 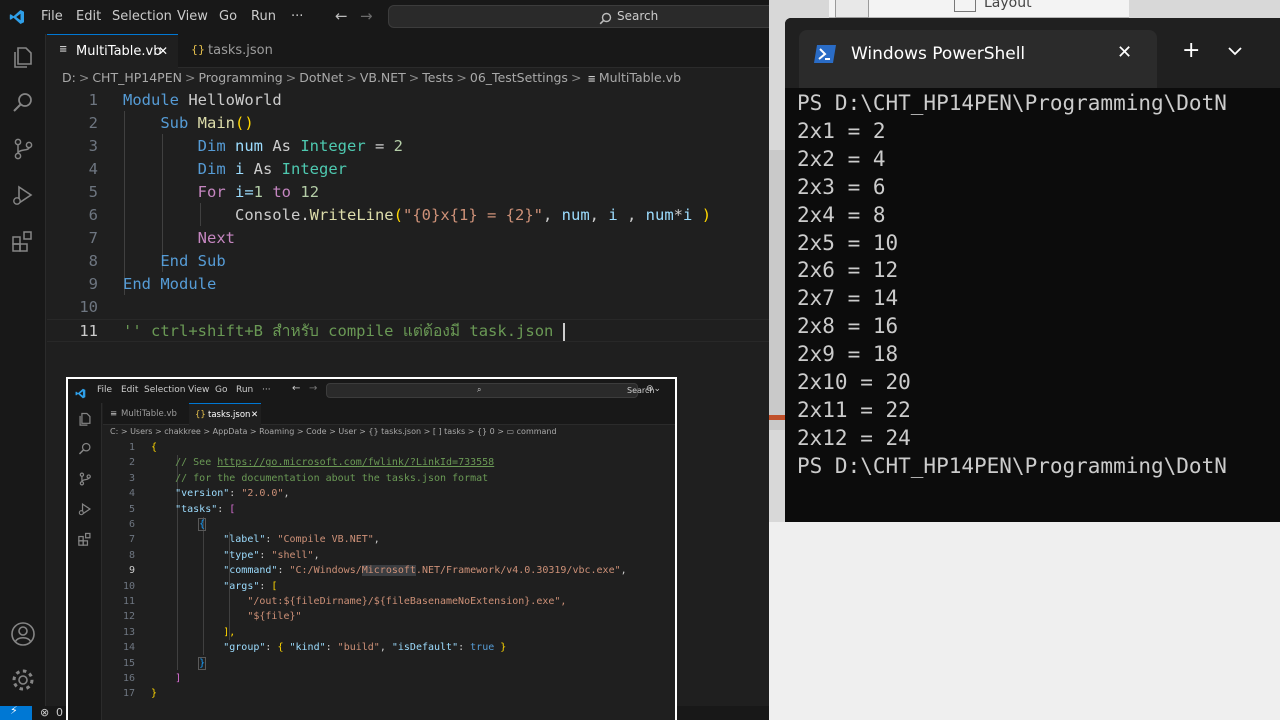 I want to click on code-line: 12 "${file}", so click(x=212, y=617).